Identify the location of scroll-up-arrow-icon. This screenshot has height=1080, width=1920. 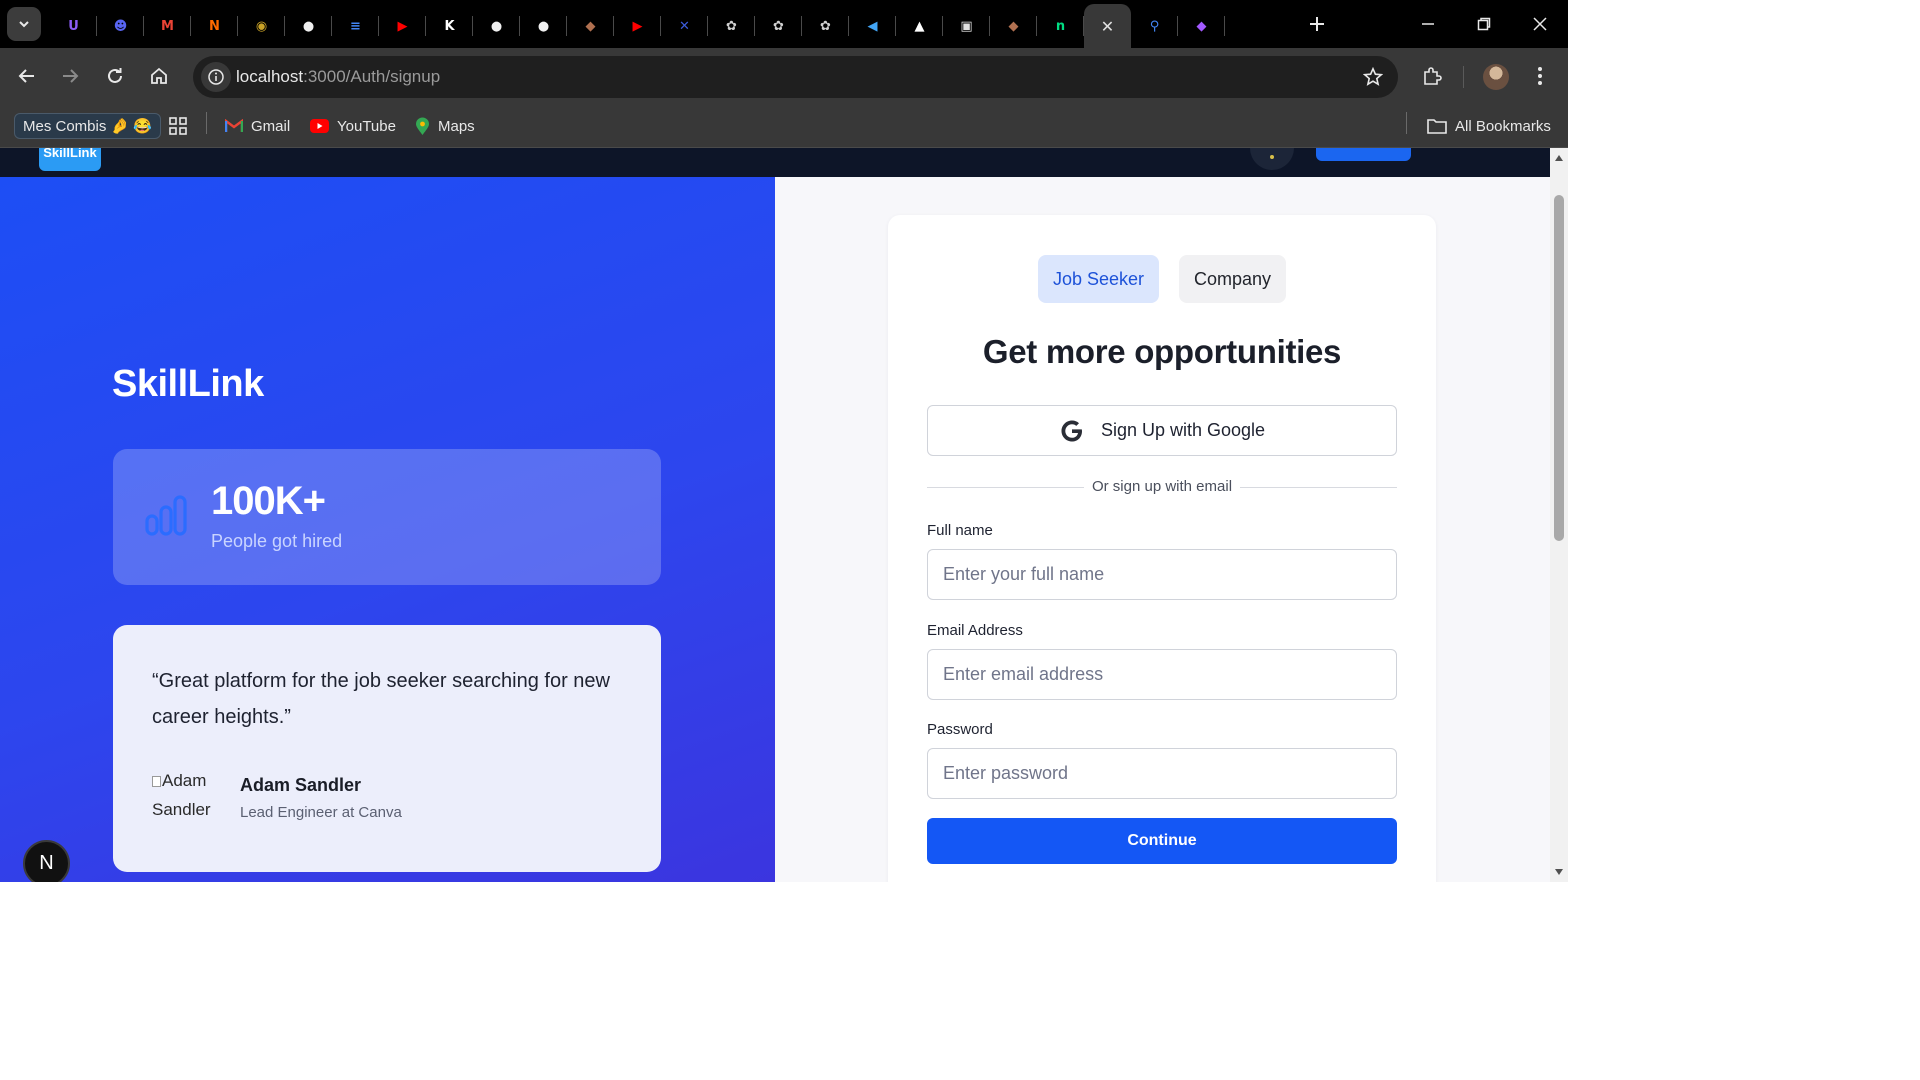
(1559, 158).